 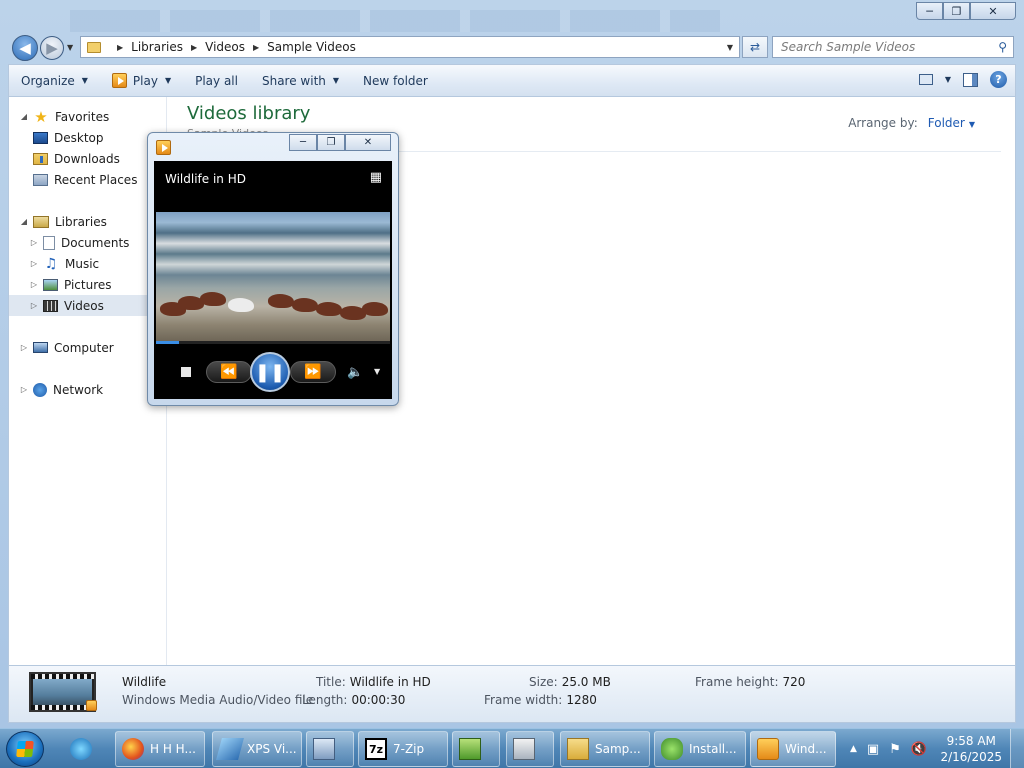 What do you see at coordinates (376, 177) in the screenshot?
I see `switch-to-library-icon: ▦` at bounding box center [376, 177].